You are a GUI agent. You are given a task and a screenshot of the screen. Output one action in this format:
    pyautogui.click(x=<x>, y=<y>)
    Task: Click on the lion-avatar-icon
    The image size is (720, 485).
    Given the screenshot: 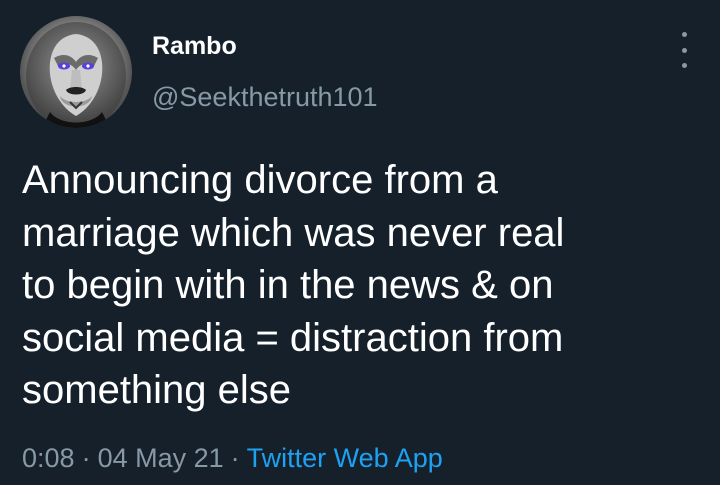 What is the action you would take?
    pyautogui.click(x=76, y=75)
    